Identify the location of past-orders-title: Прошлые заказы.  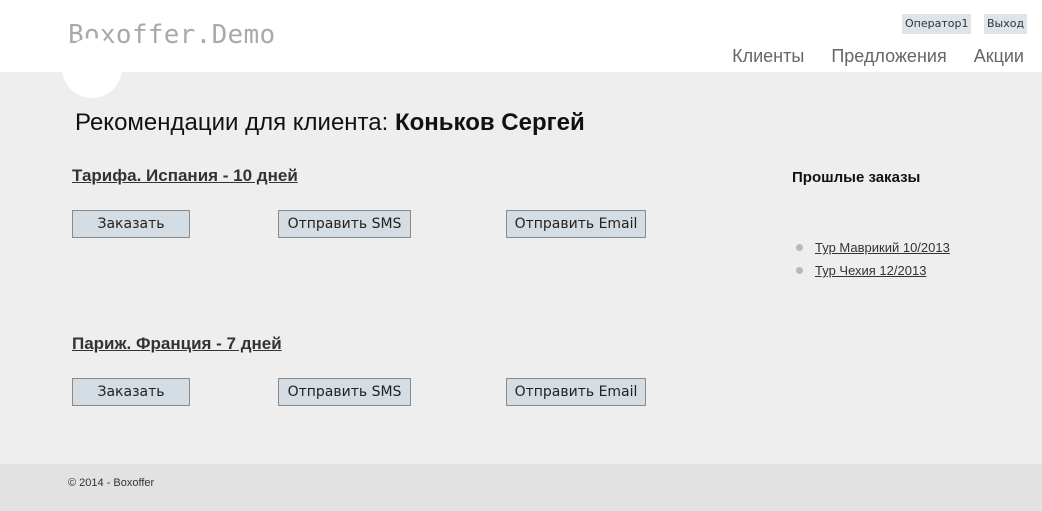
(856, 177).